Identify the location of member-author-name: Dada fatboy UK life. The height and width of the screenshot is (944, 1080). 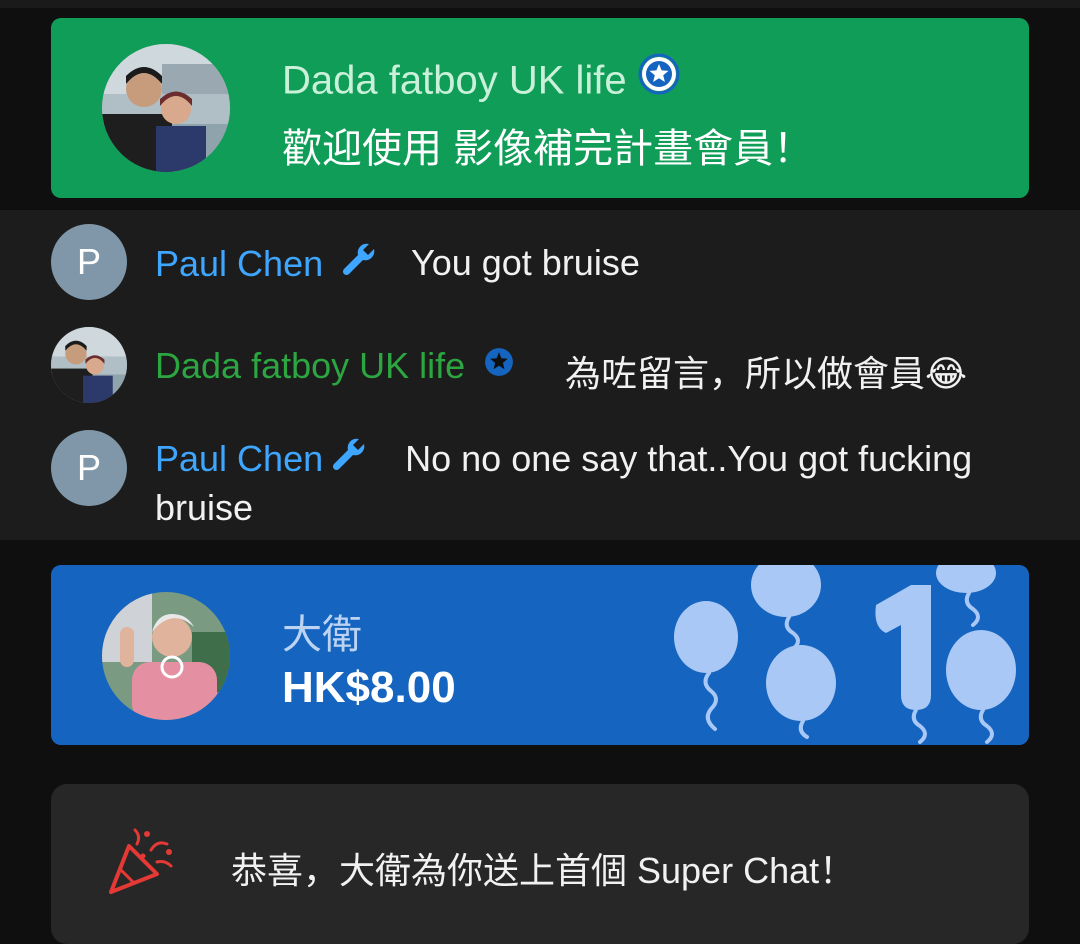
(481, 81).